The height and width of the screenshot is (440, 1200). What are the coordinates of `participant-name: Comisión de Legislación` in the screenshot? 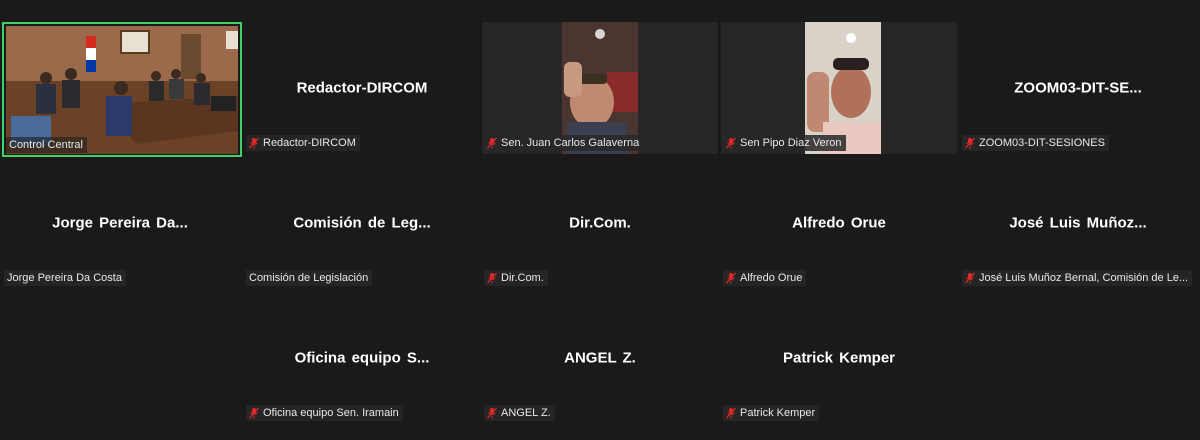 It's located at (309, 278).